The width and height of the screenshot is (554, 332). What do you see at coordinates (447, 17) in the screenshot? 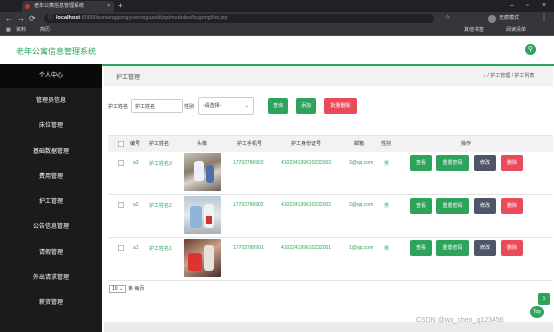
I see `star-icon: ☆` at bounding box center [447, 17].